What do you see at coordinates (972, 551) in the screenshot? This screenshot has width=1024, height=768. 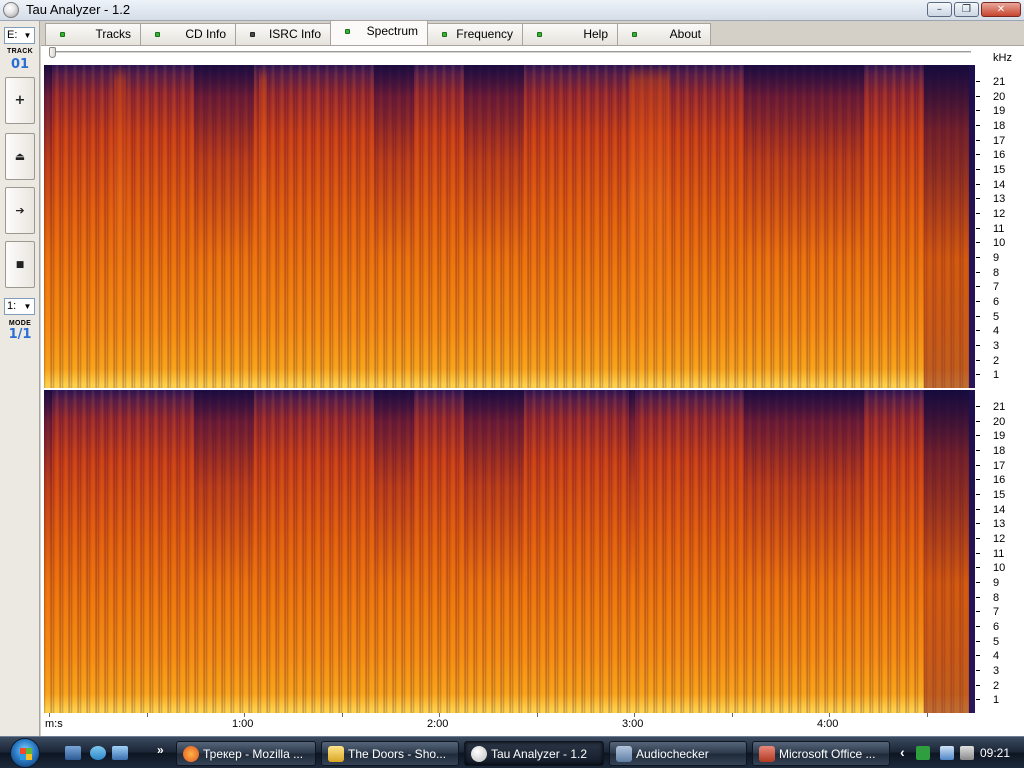 I see `spectrogram-edge` at bounding box center [972, 551].